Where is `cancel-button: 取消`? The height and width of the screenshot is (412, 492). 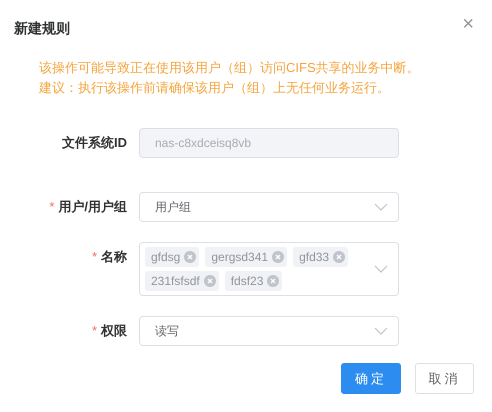 cancel-button: 取消 is located at coordinates (444, 378).